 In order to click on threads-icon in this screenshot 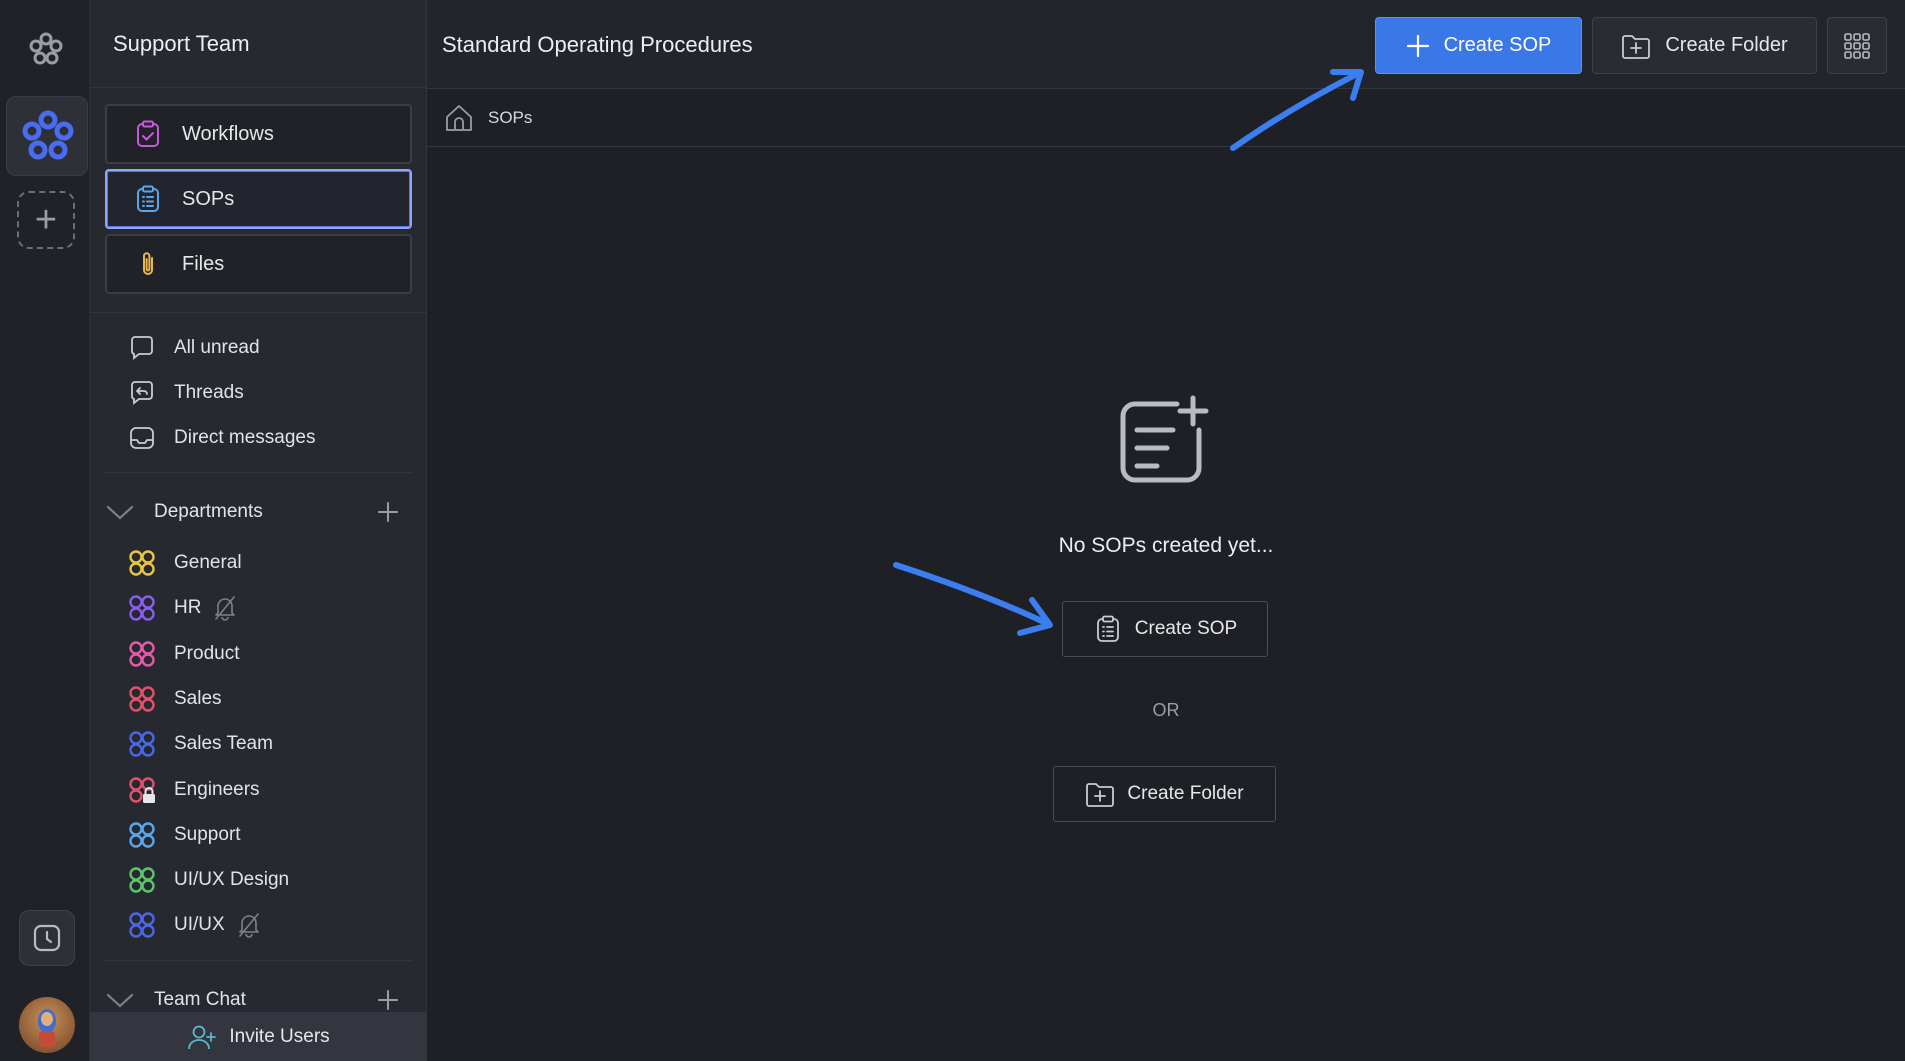, I will do `click(142, 393)`.